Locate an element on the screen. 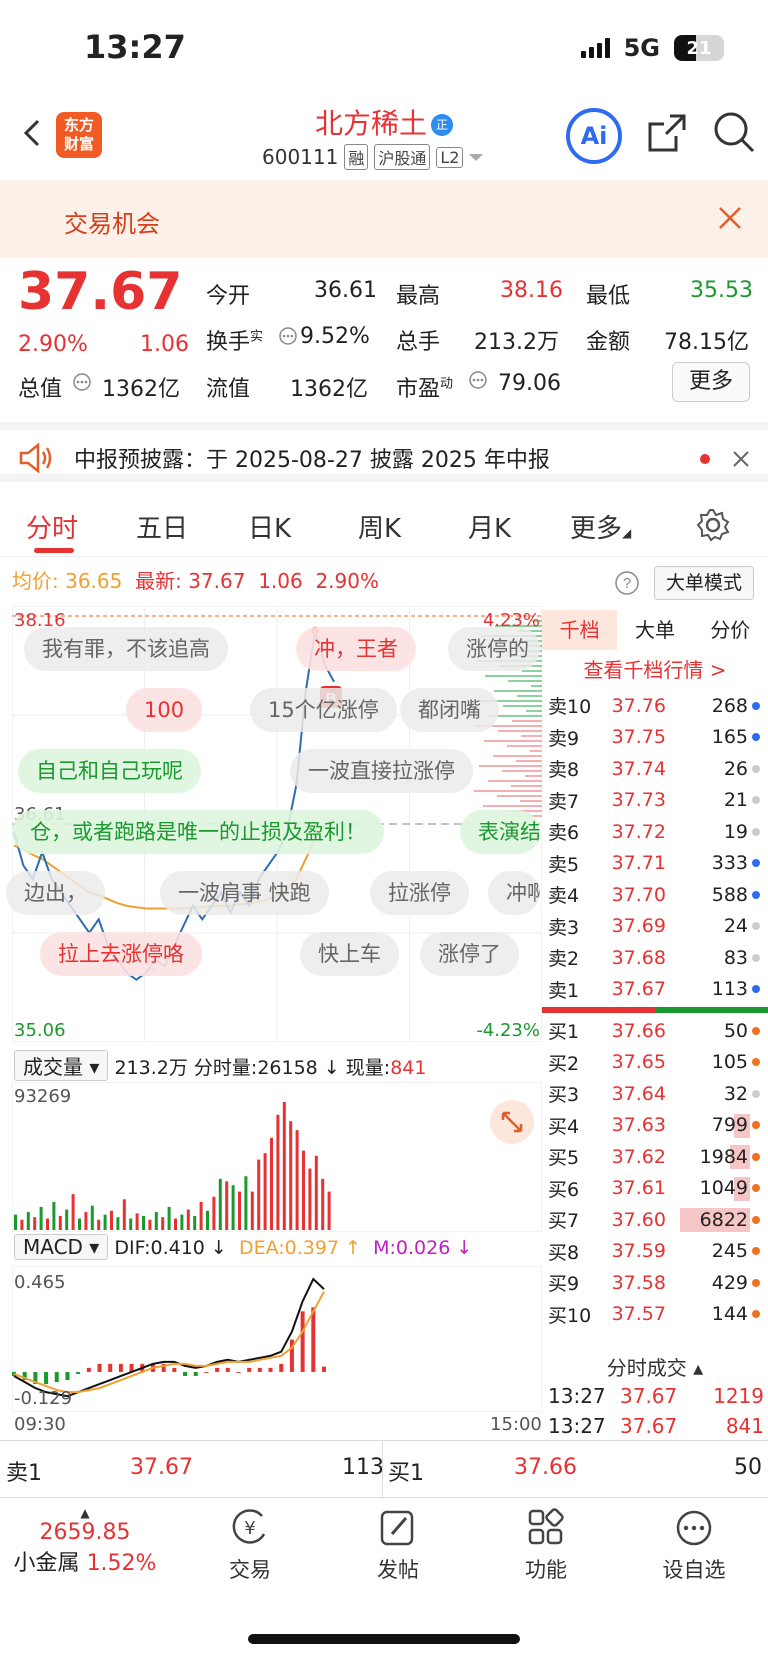 The width and height of the screenshot is (768, 1663). change-pct: 2.90% is located at coordinates (53, 344).